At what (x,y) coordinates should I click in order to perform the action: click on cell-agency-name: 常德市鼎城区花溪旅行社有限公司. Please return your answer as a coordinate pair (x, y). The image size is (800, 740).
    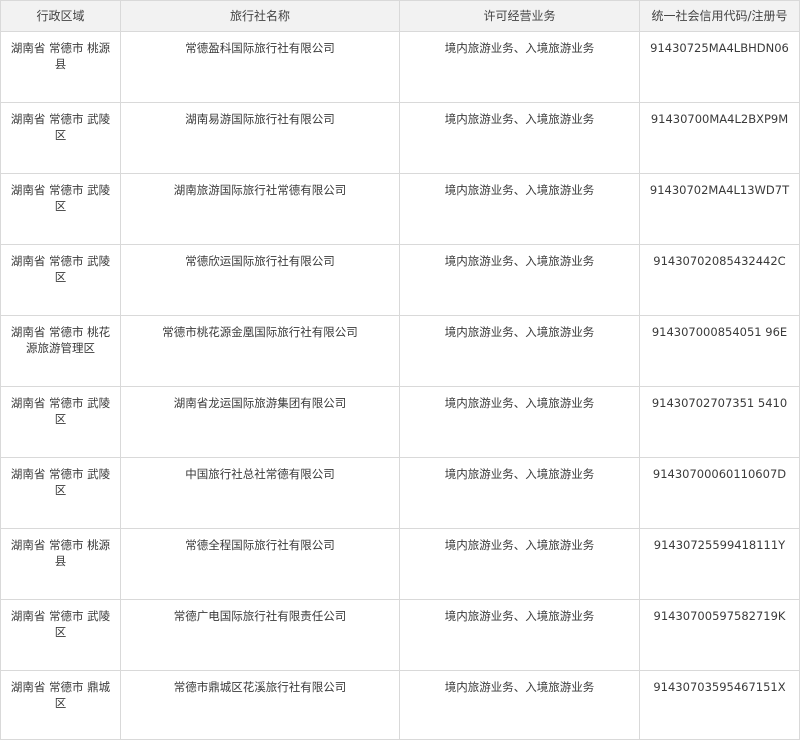
    Looking at the image, I should click on (260, 705).